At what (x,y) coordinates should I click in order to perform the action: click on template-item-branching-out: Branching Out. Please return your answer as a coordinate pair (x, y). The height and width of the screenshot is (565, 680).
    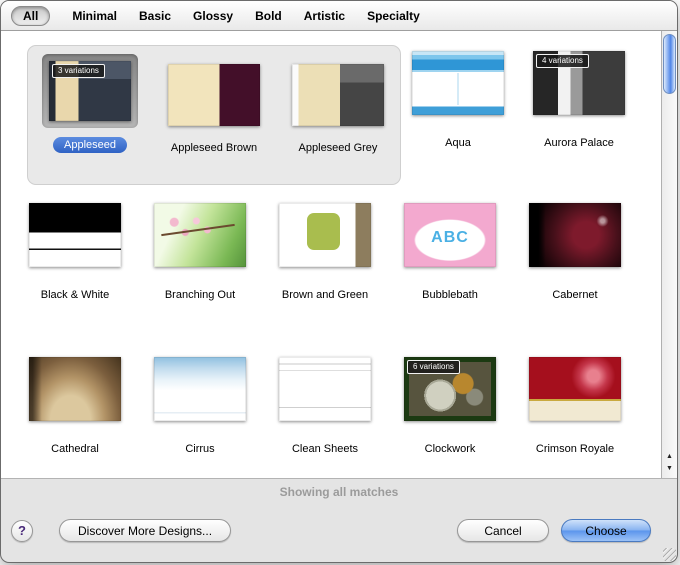
    Looking at the image, I should click on (200, 252).